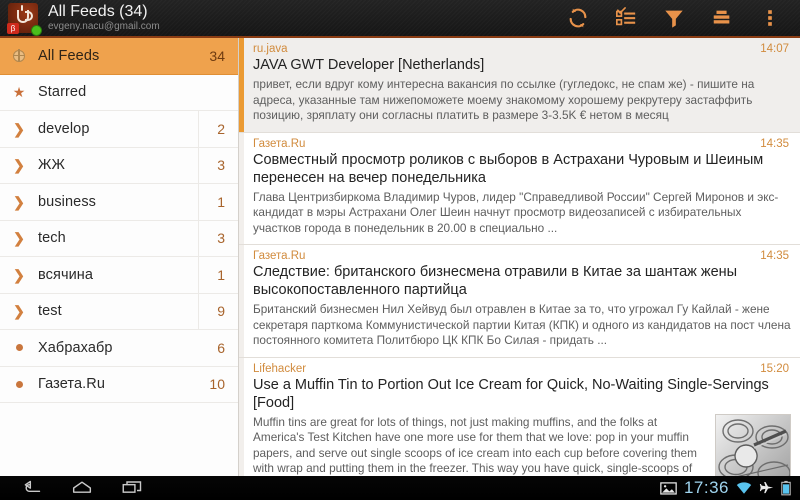  I want to click on article-meta: ru.java 14:07, so click(522, 49).